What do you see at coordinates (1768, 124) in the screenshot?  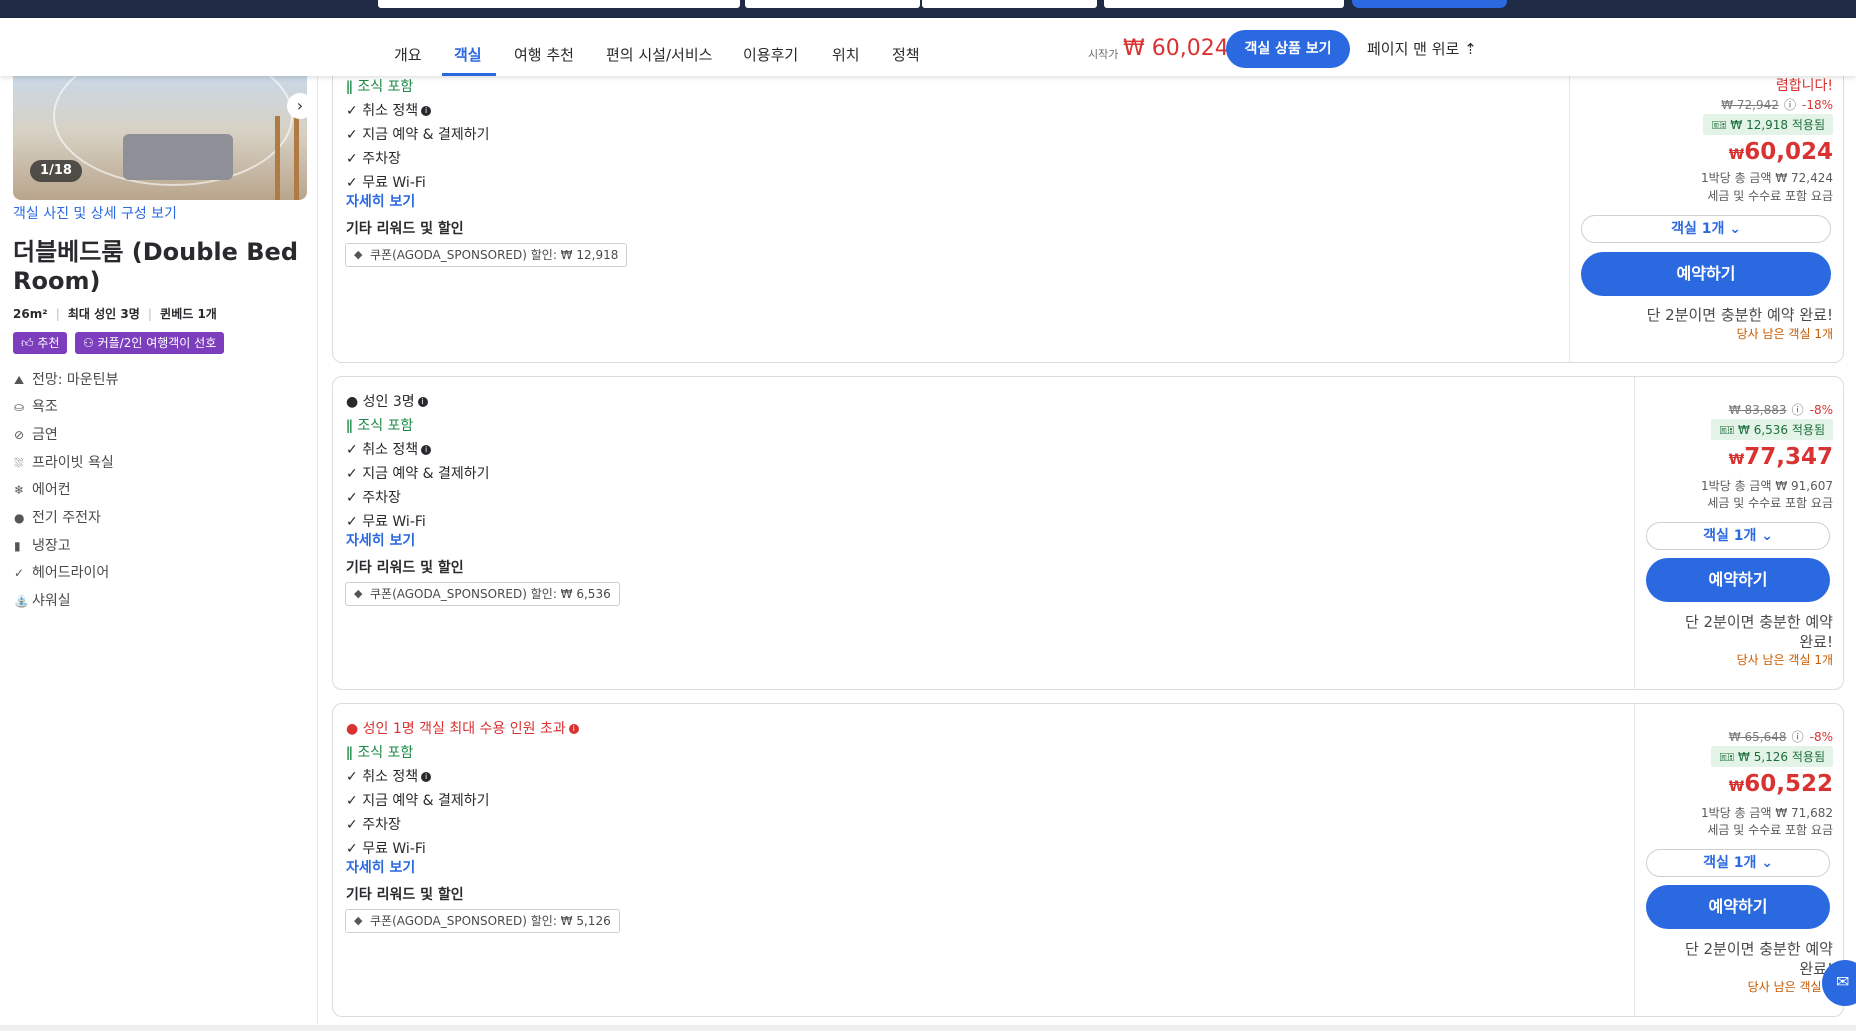 I see `discount-applied-badge: 🎫︎ ₩ 12,918 적용됨` at bounding box center [1768, 124].